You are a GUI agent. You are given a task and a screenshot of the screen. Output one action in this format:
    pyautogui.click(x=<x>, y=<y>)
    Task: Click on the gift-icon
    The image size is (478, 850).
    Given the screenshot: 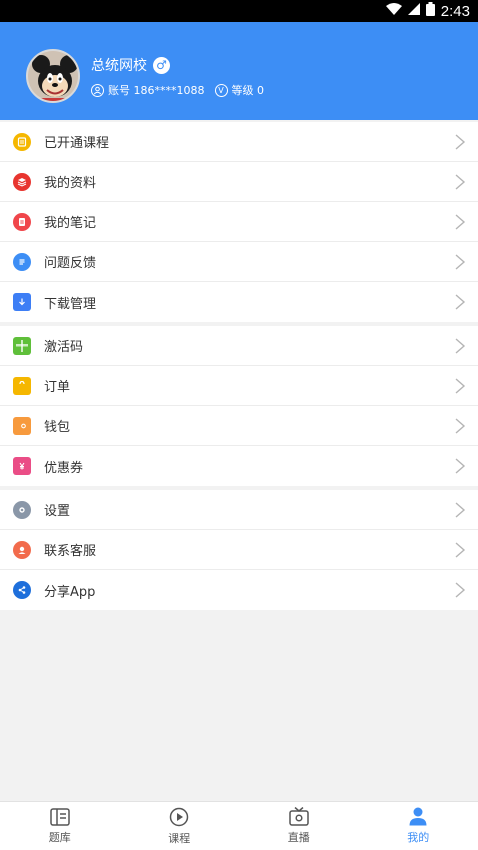 What is the action you would take?
    pyautogui.click(x=22, y=345)
    